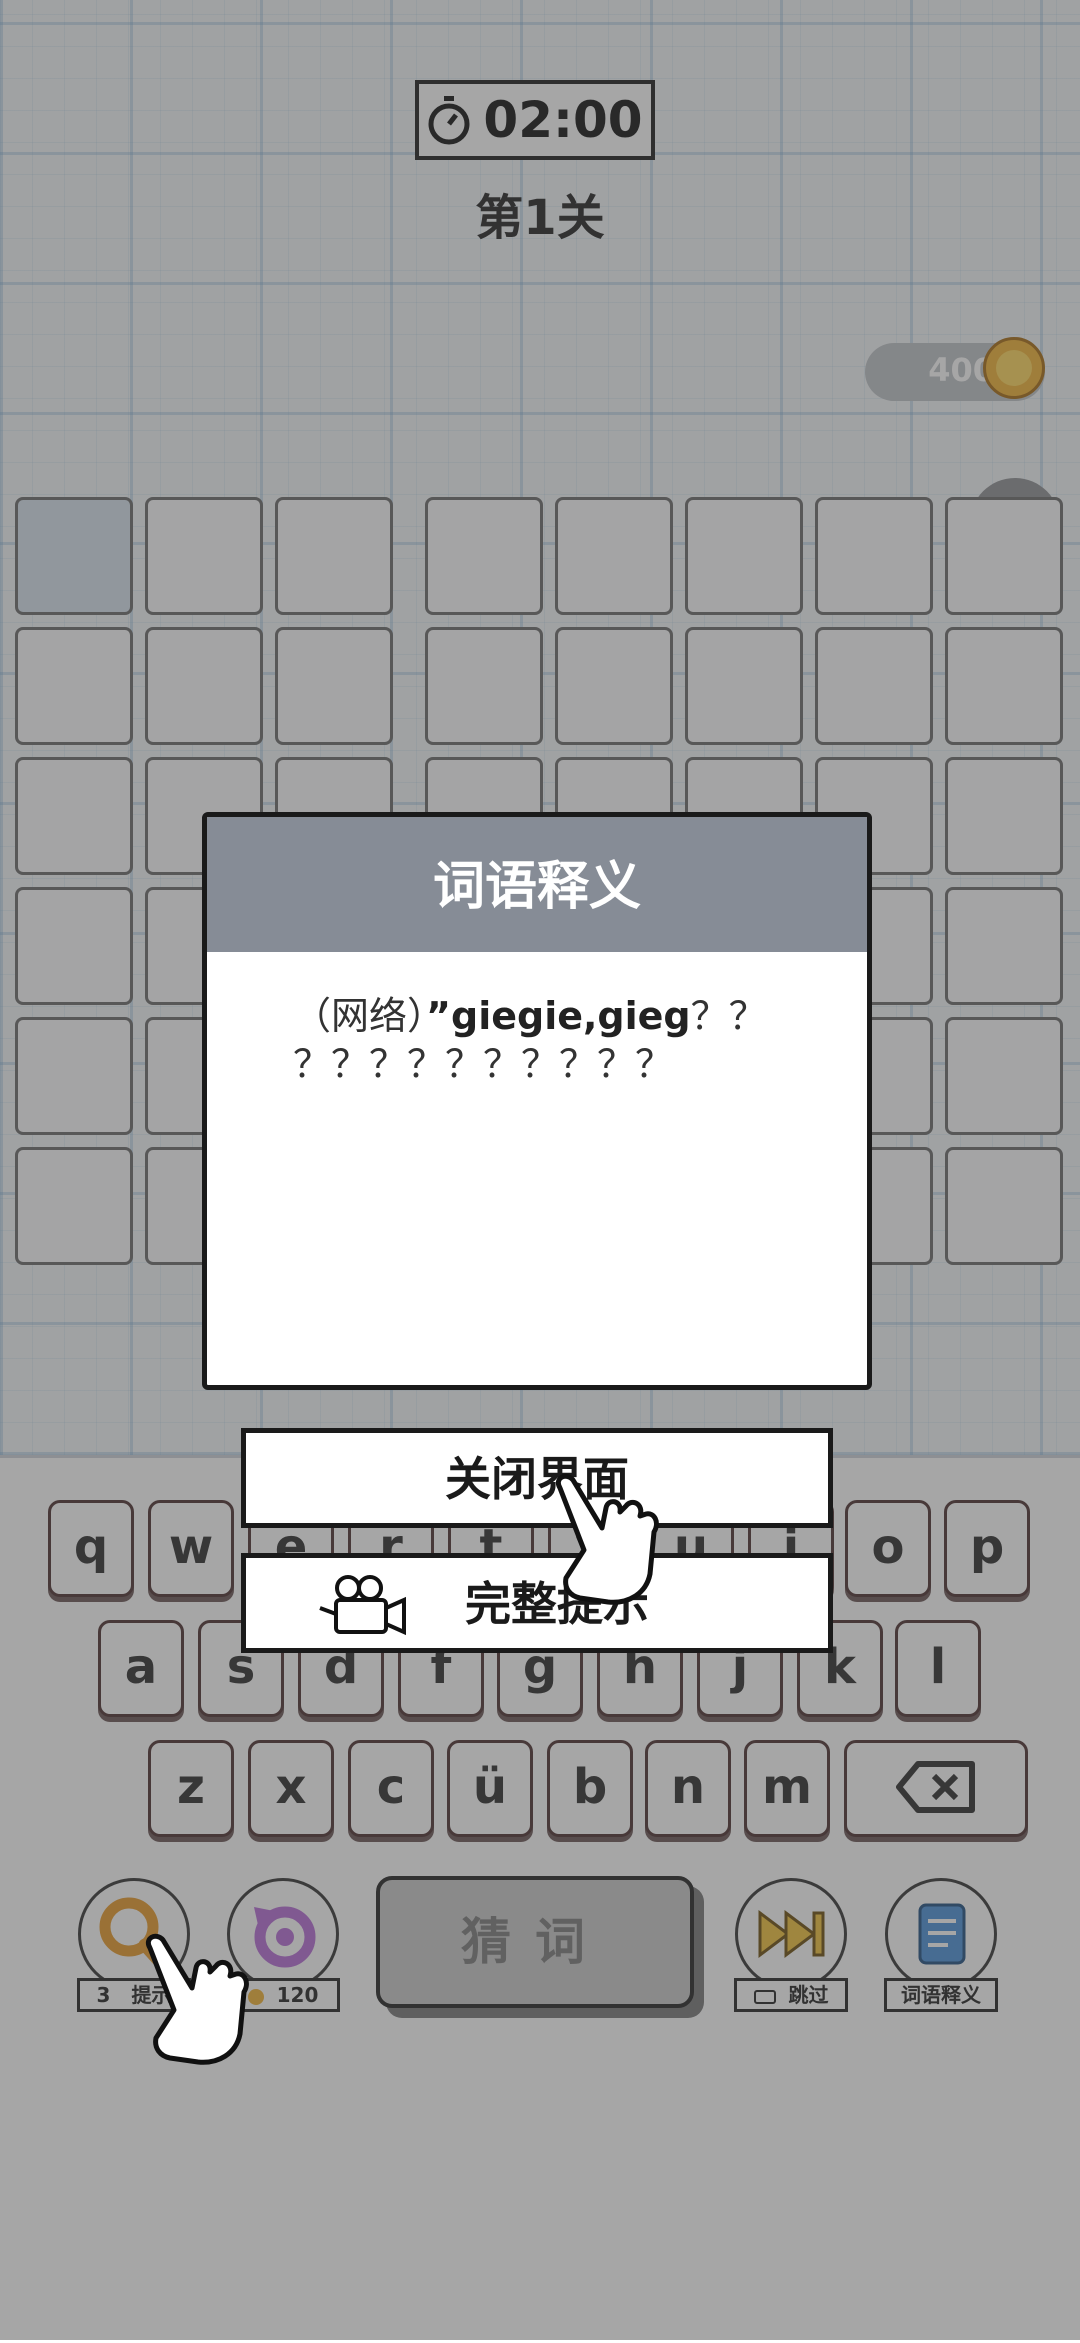 The height and width of the screenshot is (2343, 1080). What do you see at coordinates (360, 1016) in the screenshot?
I see `definition-prefix: （网络）` at bounding box center [360, 1016].